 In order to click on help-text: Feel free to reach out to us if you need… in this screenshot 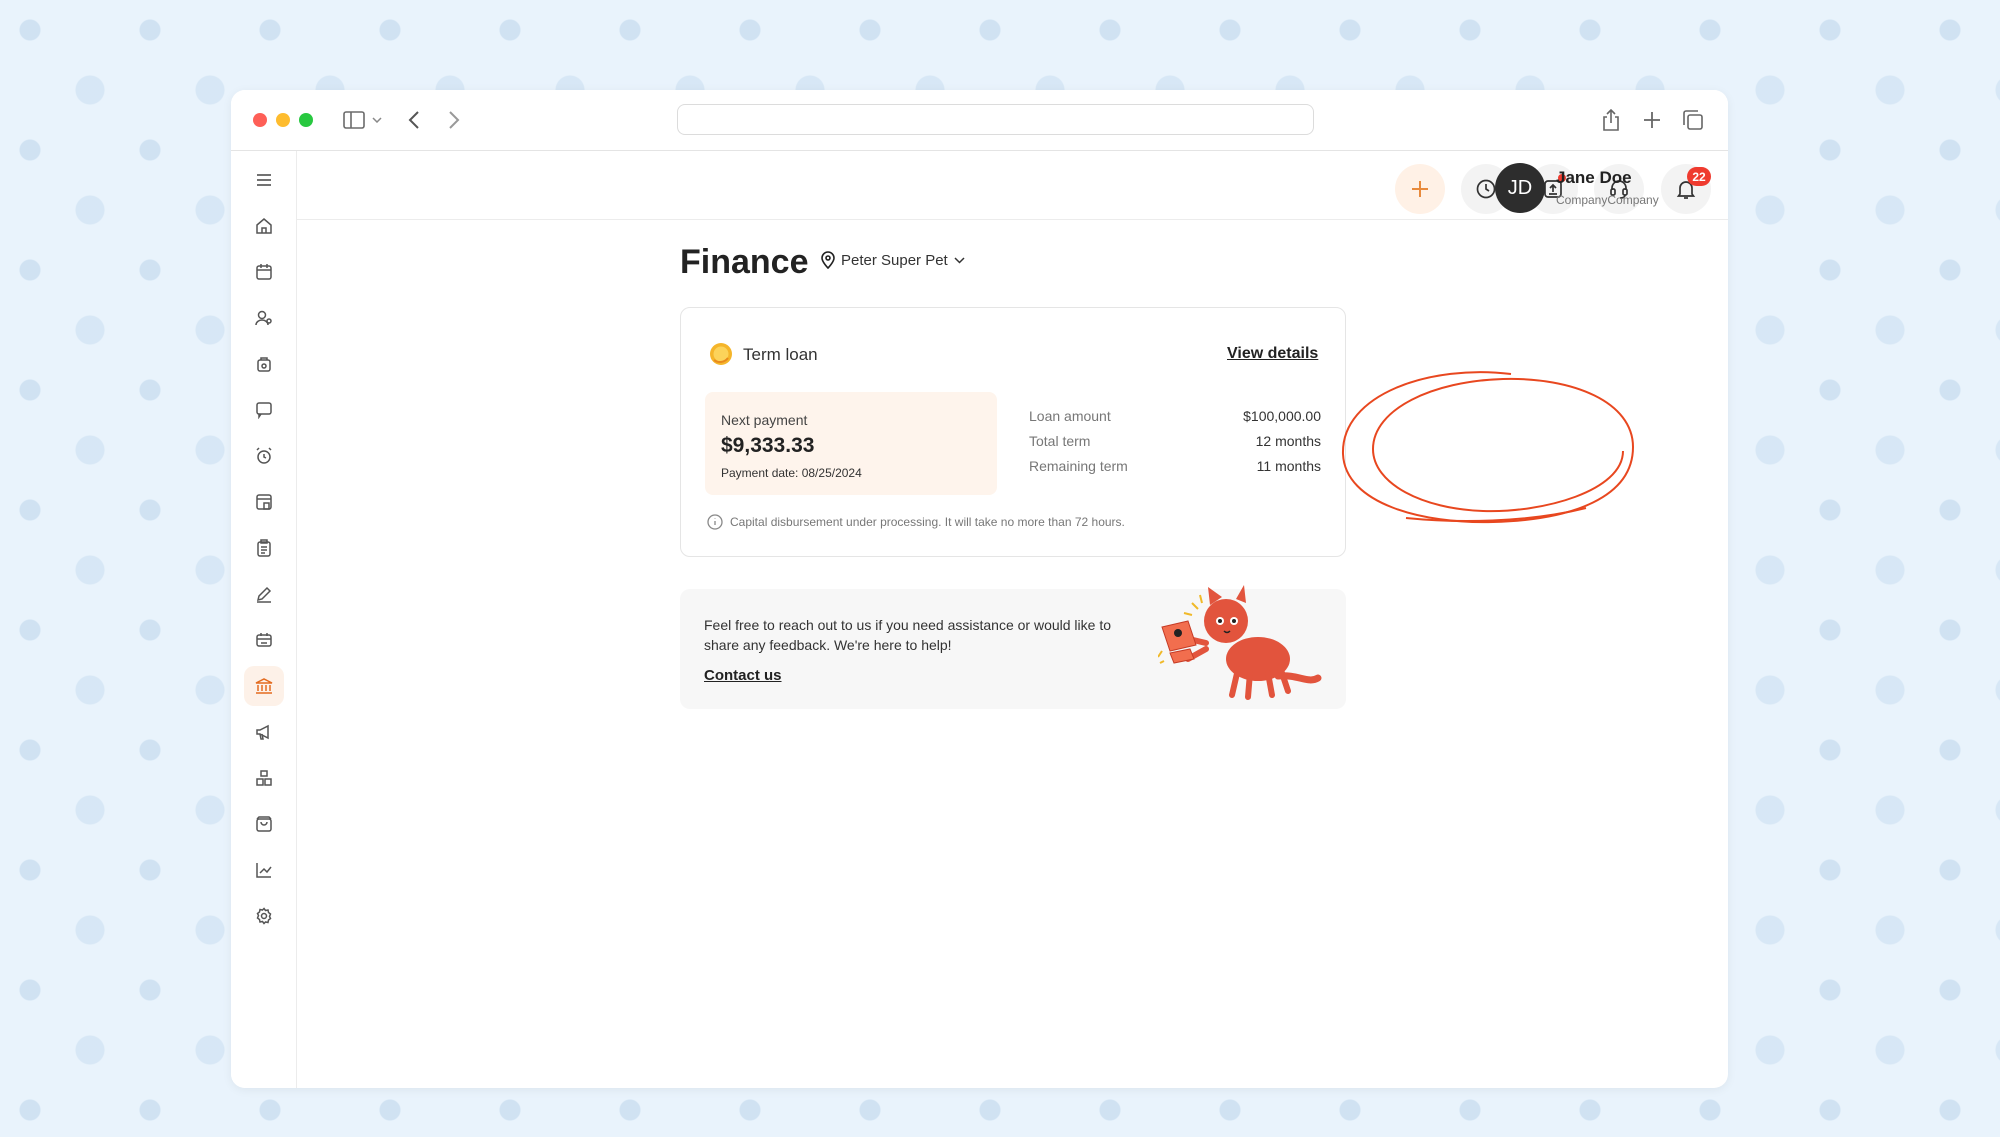, I will do `click(908, 635)`.